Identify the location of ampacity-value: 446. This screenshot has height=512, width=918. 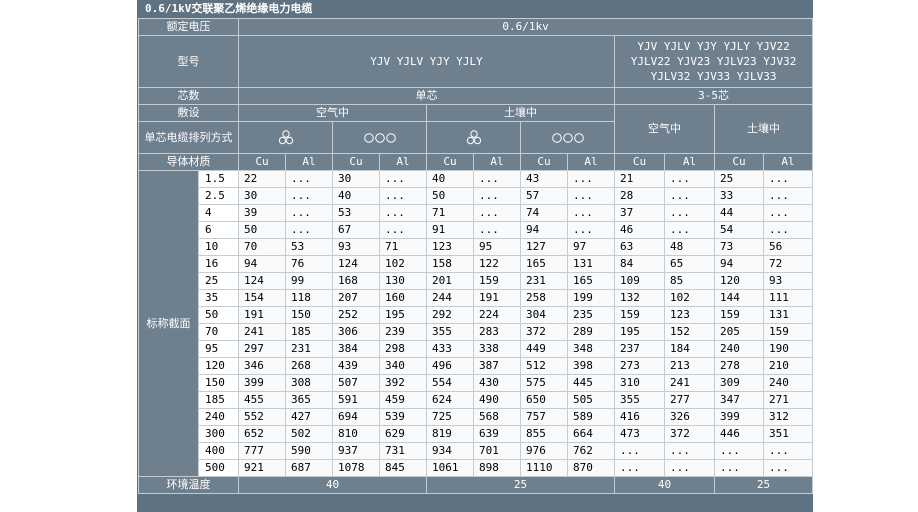
(739, 434).